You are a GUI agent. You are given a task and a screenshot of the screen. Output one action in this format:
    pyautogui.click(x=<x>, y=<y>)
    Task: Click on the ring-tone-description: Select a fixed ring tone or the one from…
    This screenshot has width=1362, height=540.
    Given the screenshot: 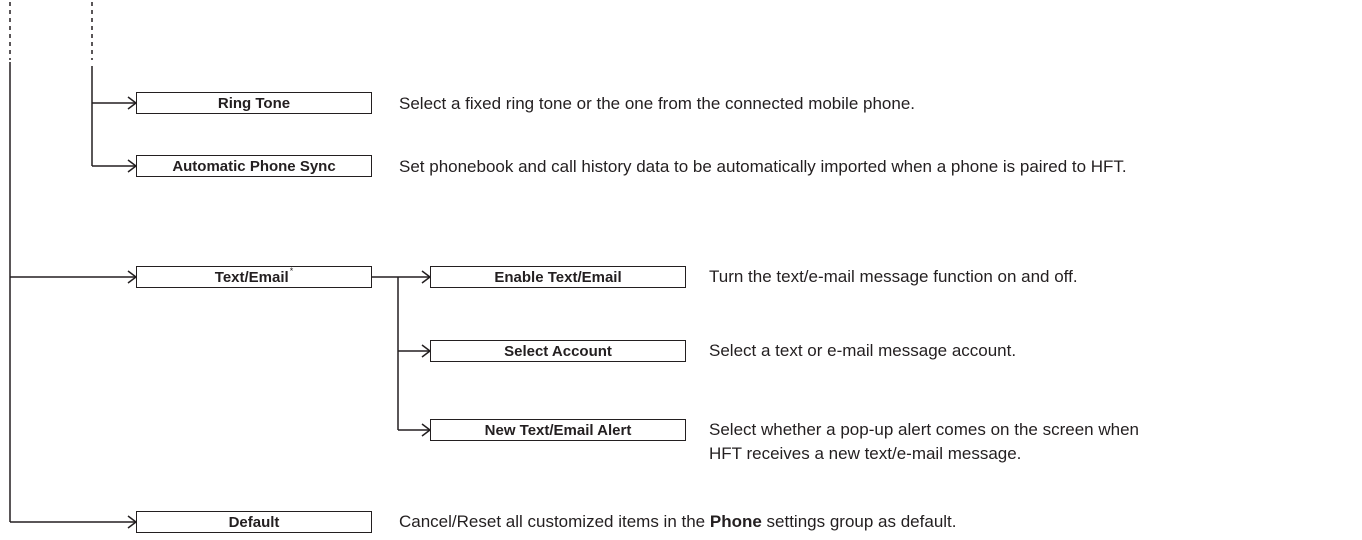 What is the action you would take?
    pyautogui.click(x=657, y=103)
    